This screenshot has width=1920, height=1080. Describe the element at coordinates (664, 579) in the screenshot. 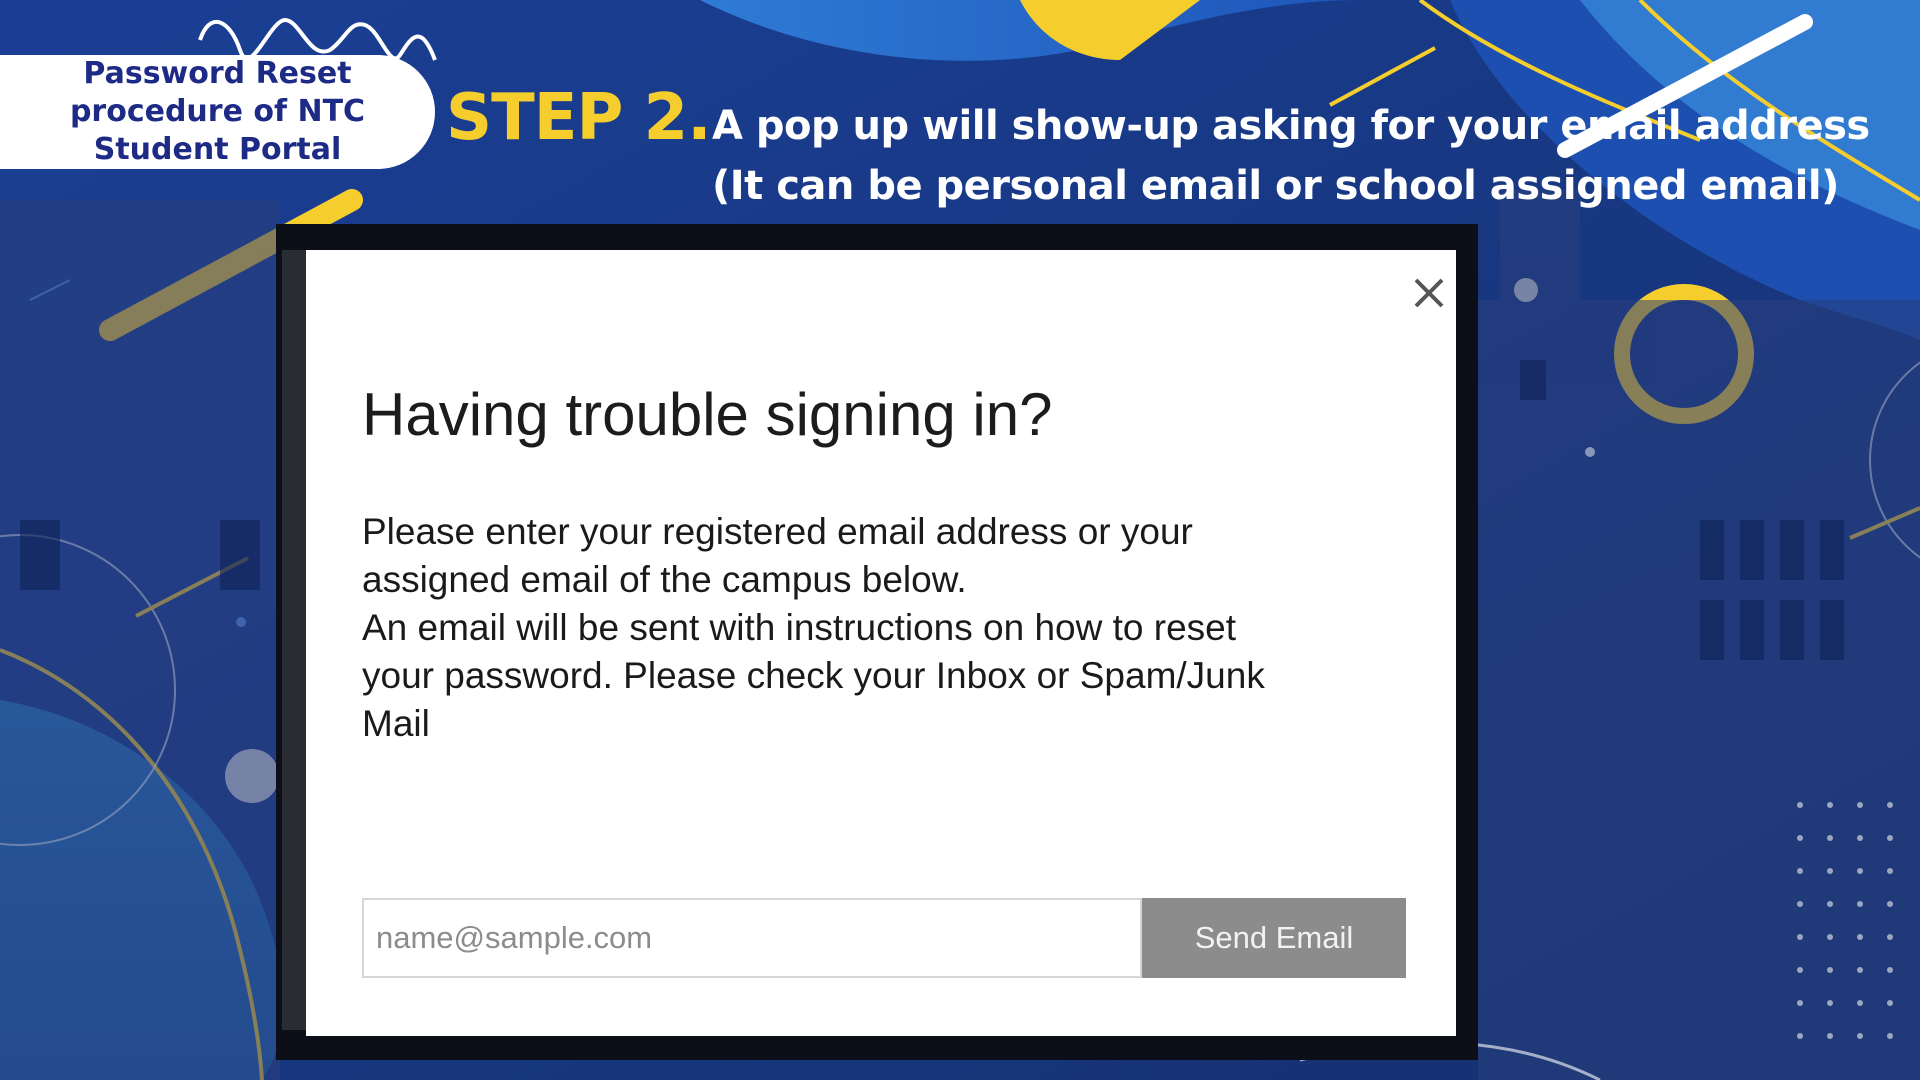

I see `body-line: assigned email of the campus below.` at that location.